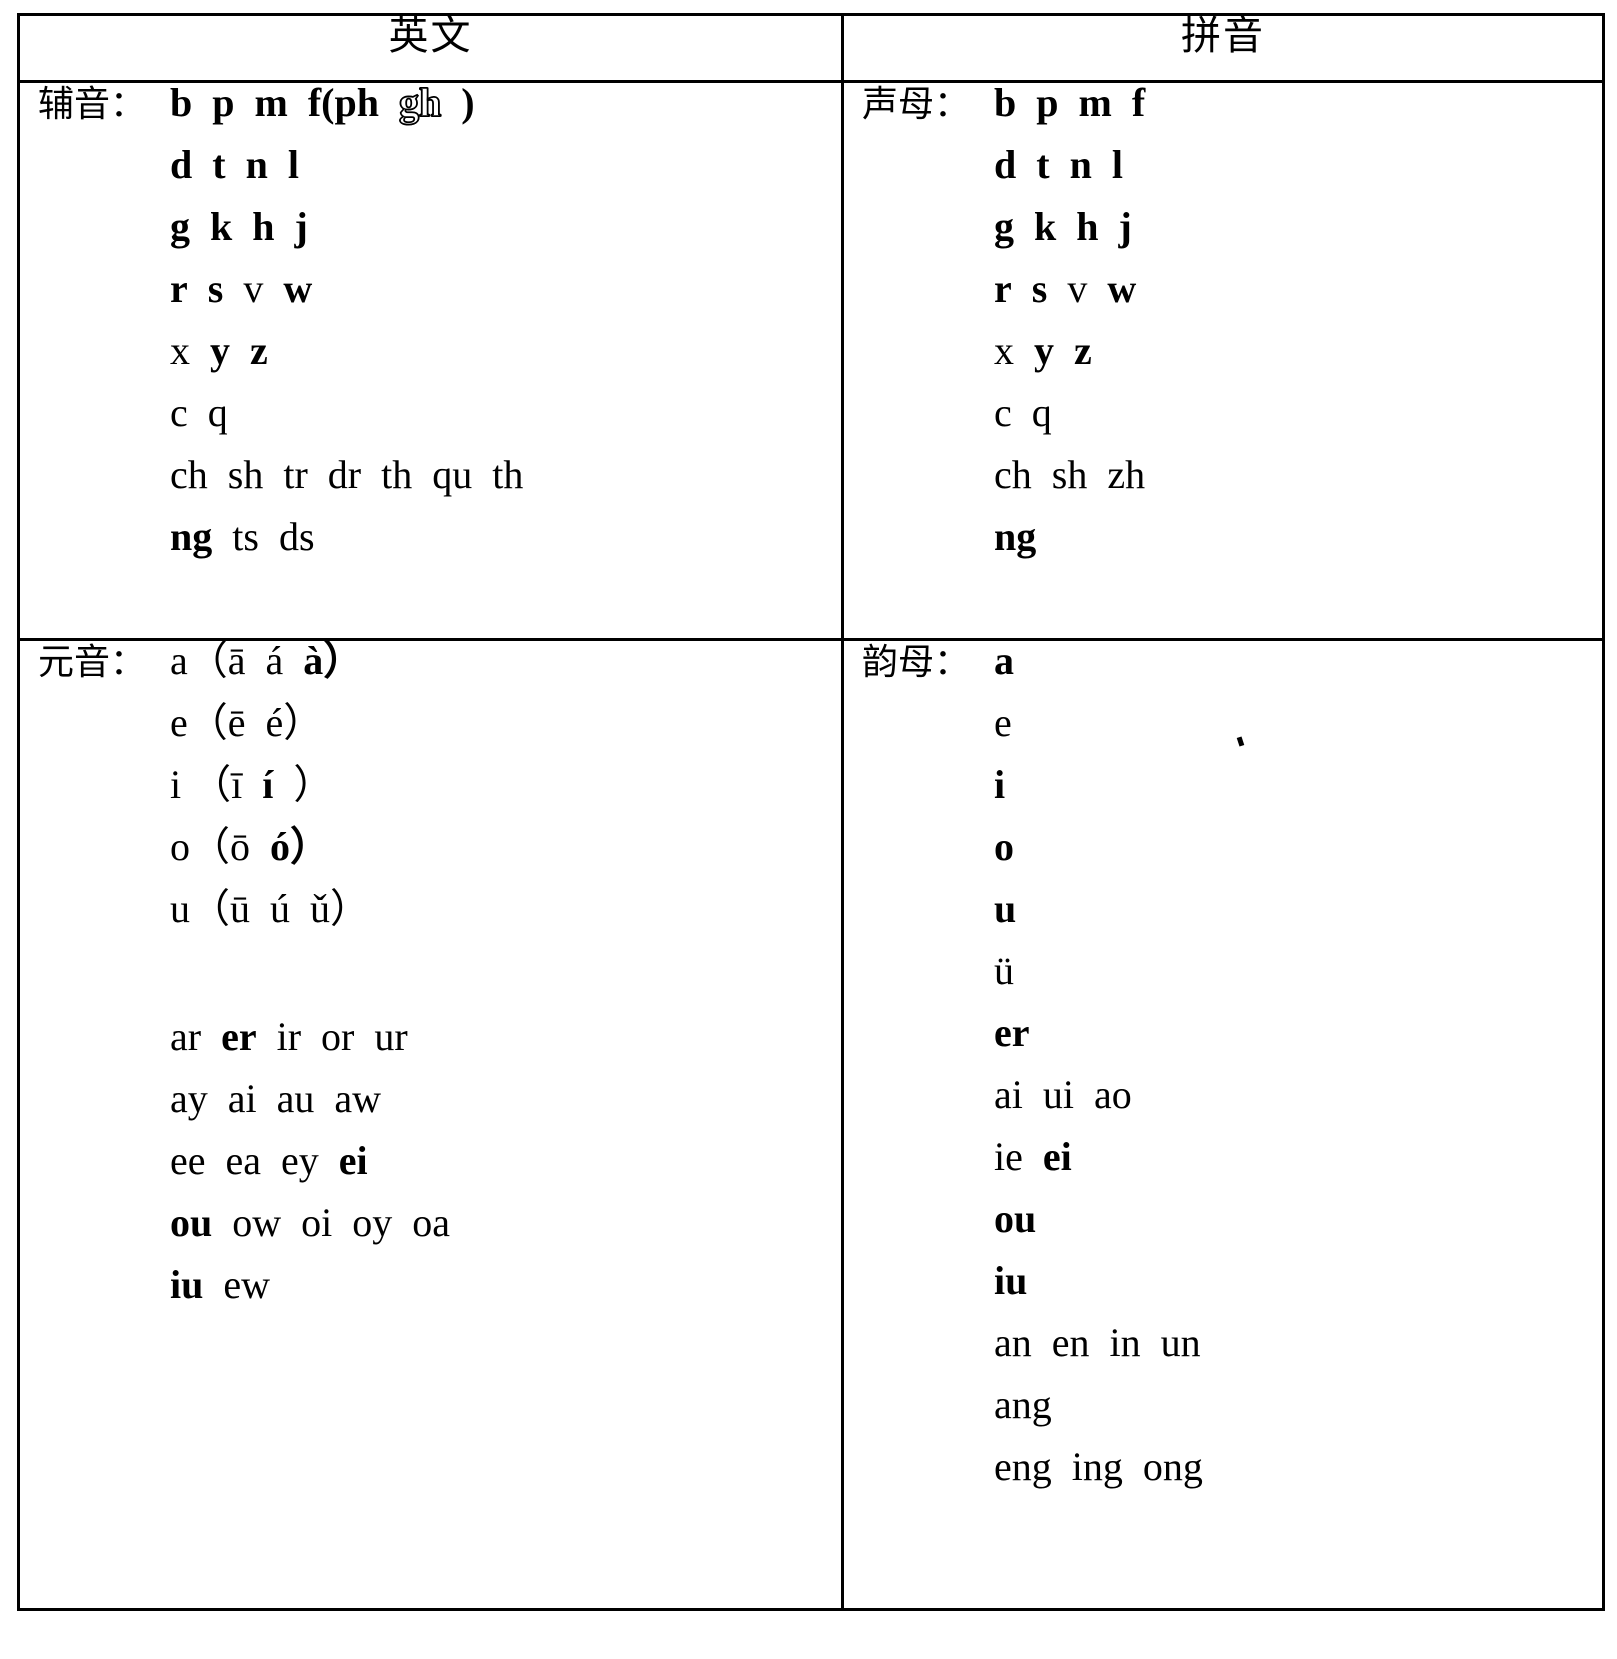 This screenshot has width=1617, height=1659. What do you see at coordinates (468, 102) in the screenshot?
I see `phonetic-item: )` at bounding box center [468, 102].